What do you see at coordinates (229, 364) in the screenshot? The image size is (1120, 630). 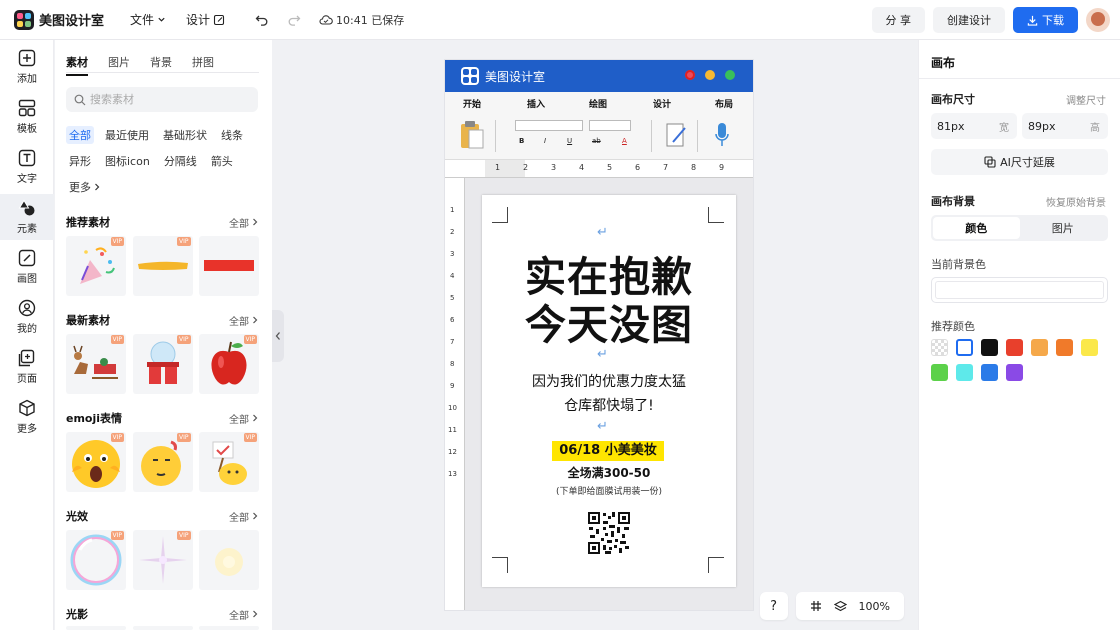 I see `material-thumb-apple: VIP` at bounding box center [229, 364].